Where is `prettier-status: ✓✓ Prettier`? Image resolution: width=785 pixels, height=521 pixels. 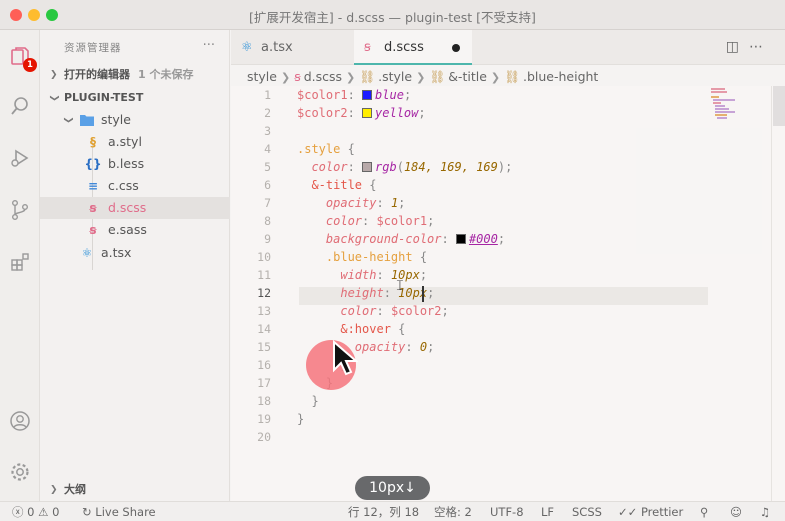
prettier-status: ✓✓ Prettier is located at coordinates (650, 511).